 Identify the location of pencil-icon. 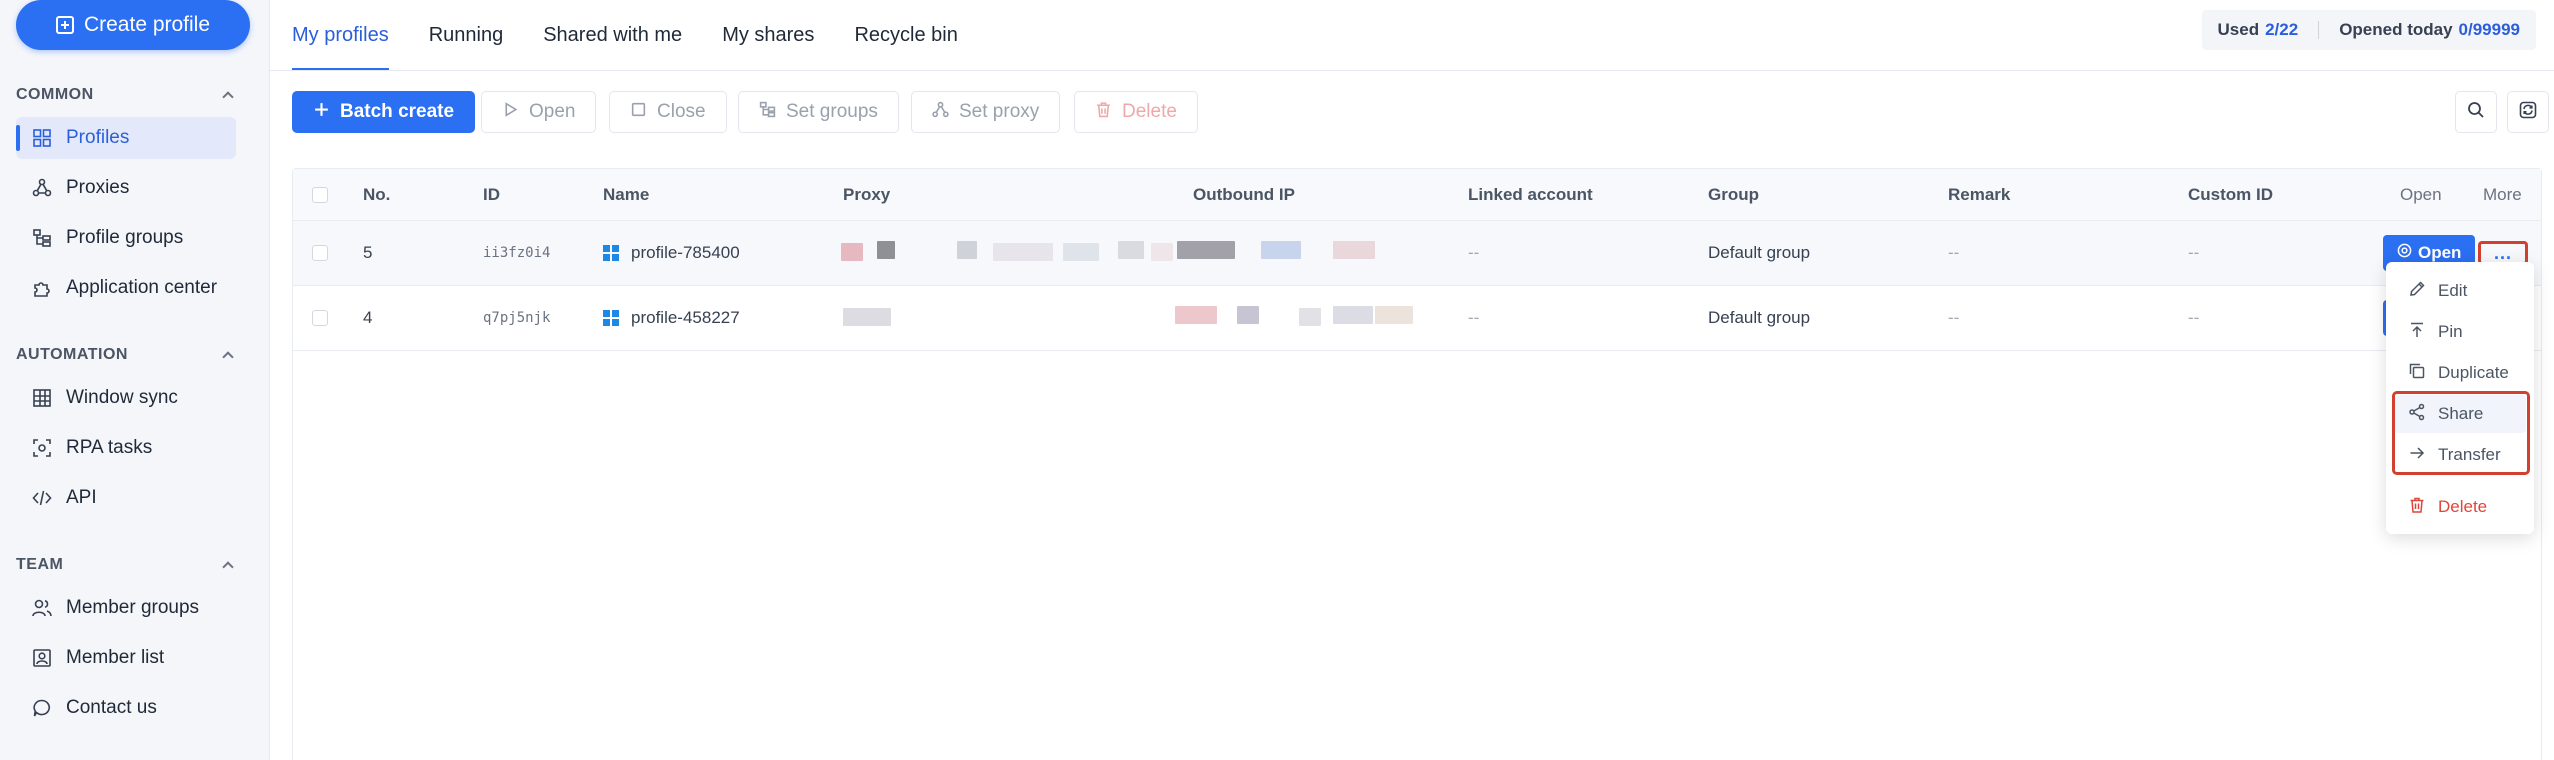
(2417, 291).